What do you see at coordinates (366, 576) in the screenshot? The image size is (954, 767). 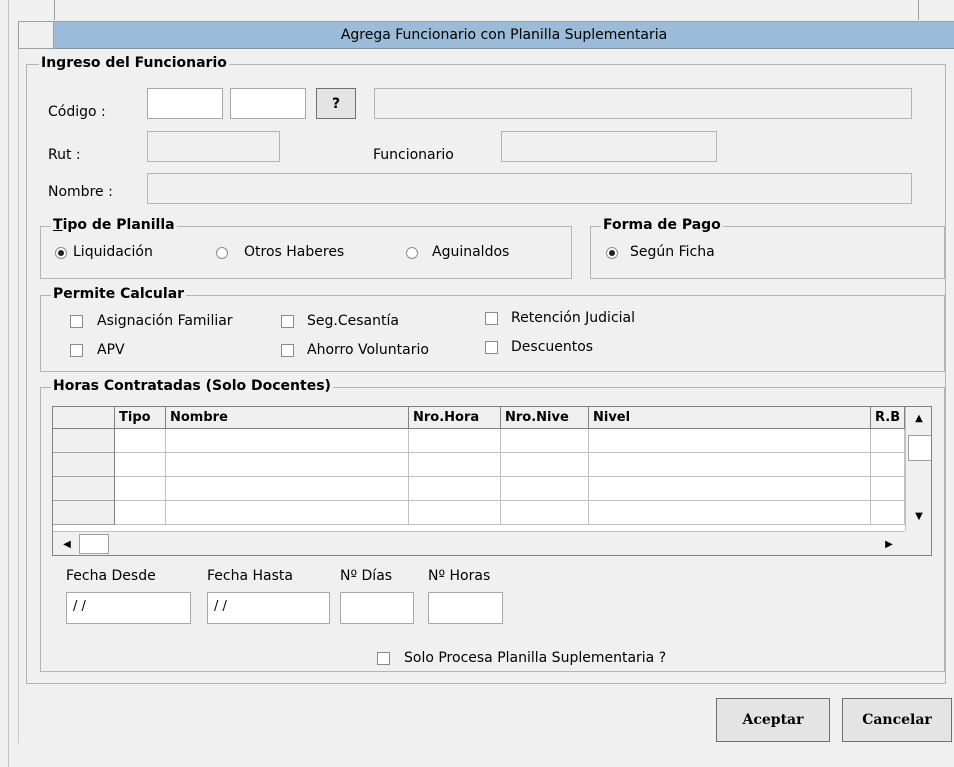 I see `dias-label: Nº Días` at bounding box center [366, 576].